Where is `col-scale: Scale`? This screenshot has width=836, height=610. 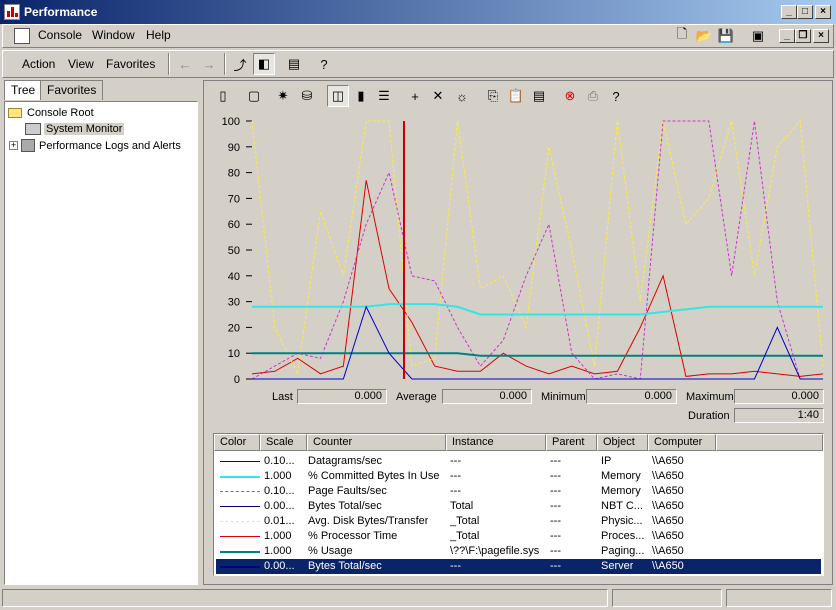 col-scale: Scale is located at coordinates (283, 442).